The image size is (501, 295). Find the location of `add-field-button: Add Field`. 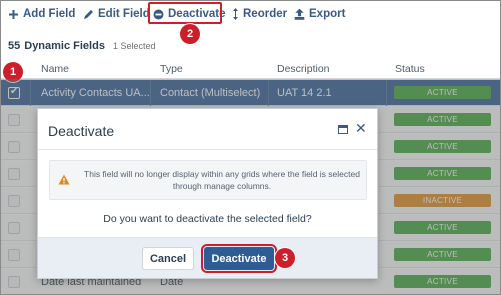

add-field-button: Add Field is located at coordinates (41, 14).